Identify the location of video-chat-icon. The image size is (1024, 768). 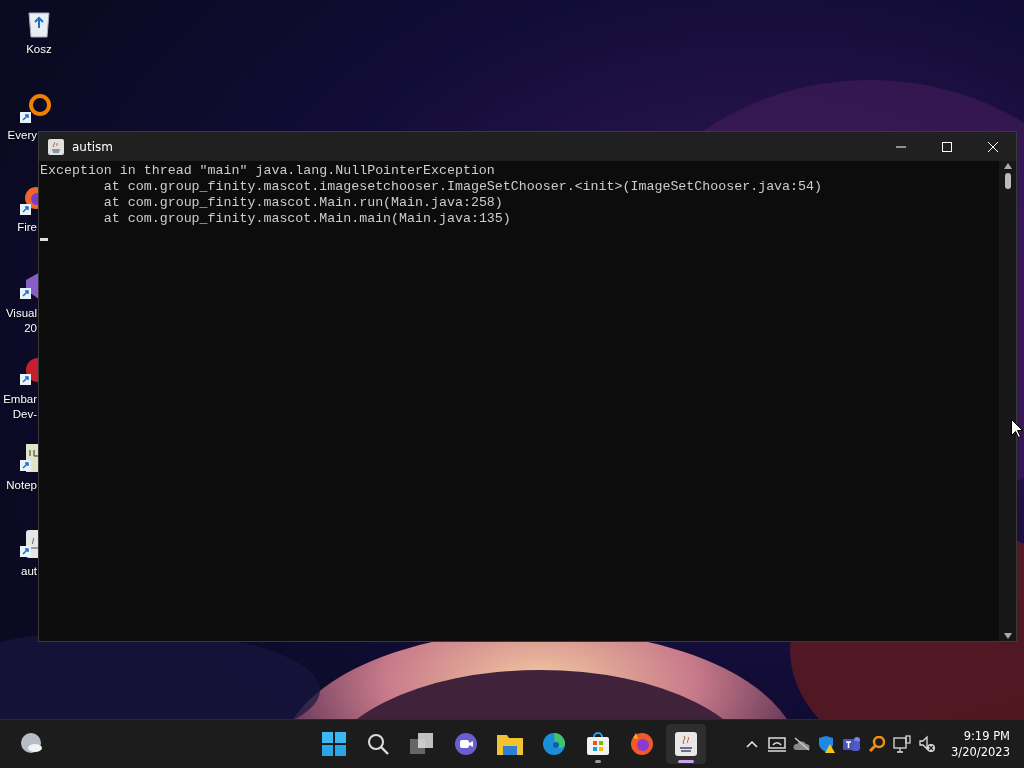
(466, 744).